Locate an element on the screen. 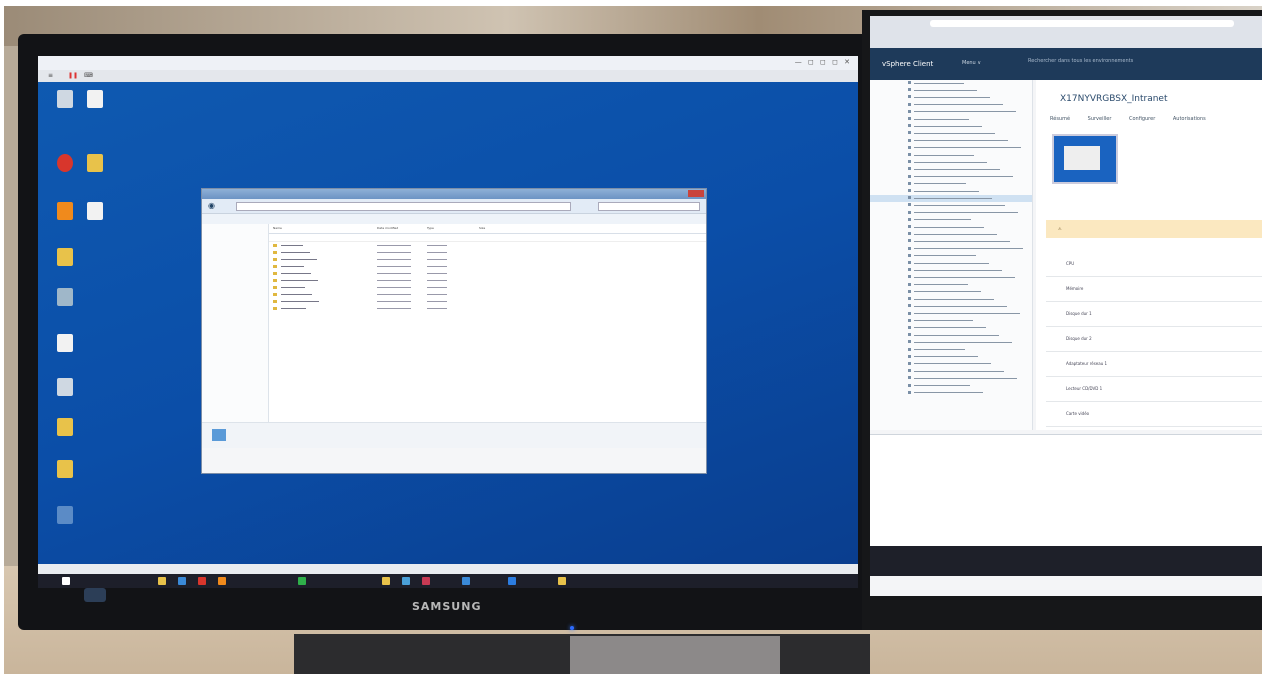  url-bar is located at coordinates (1082, 23).